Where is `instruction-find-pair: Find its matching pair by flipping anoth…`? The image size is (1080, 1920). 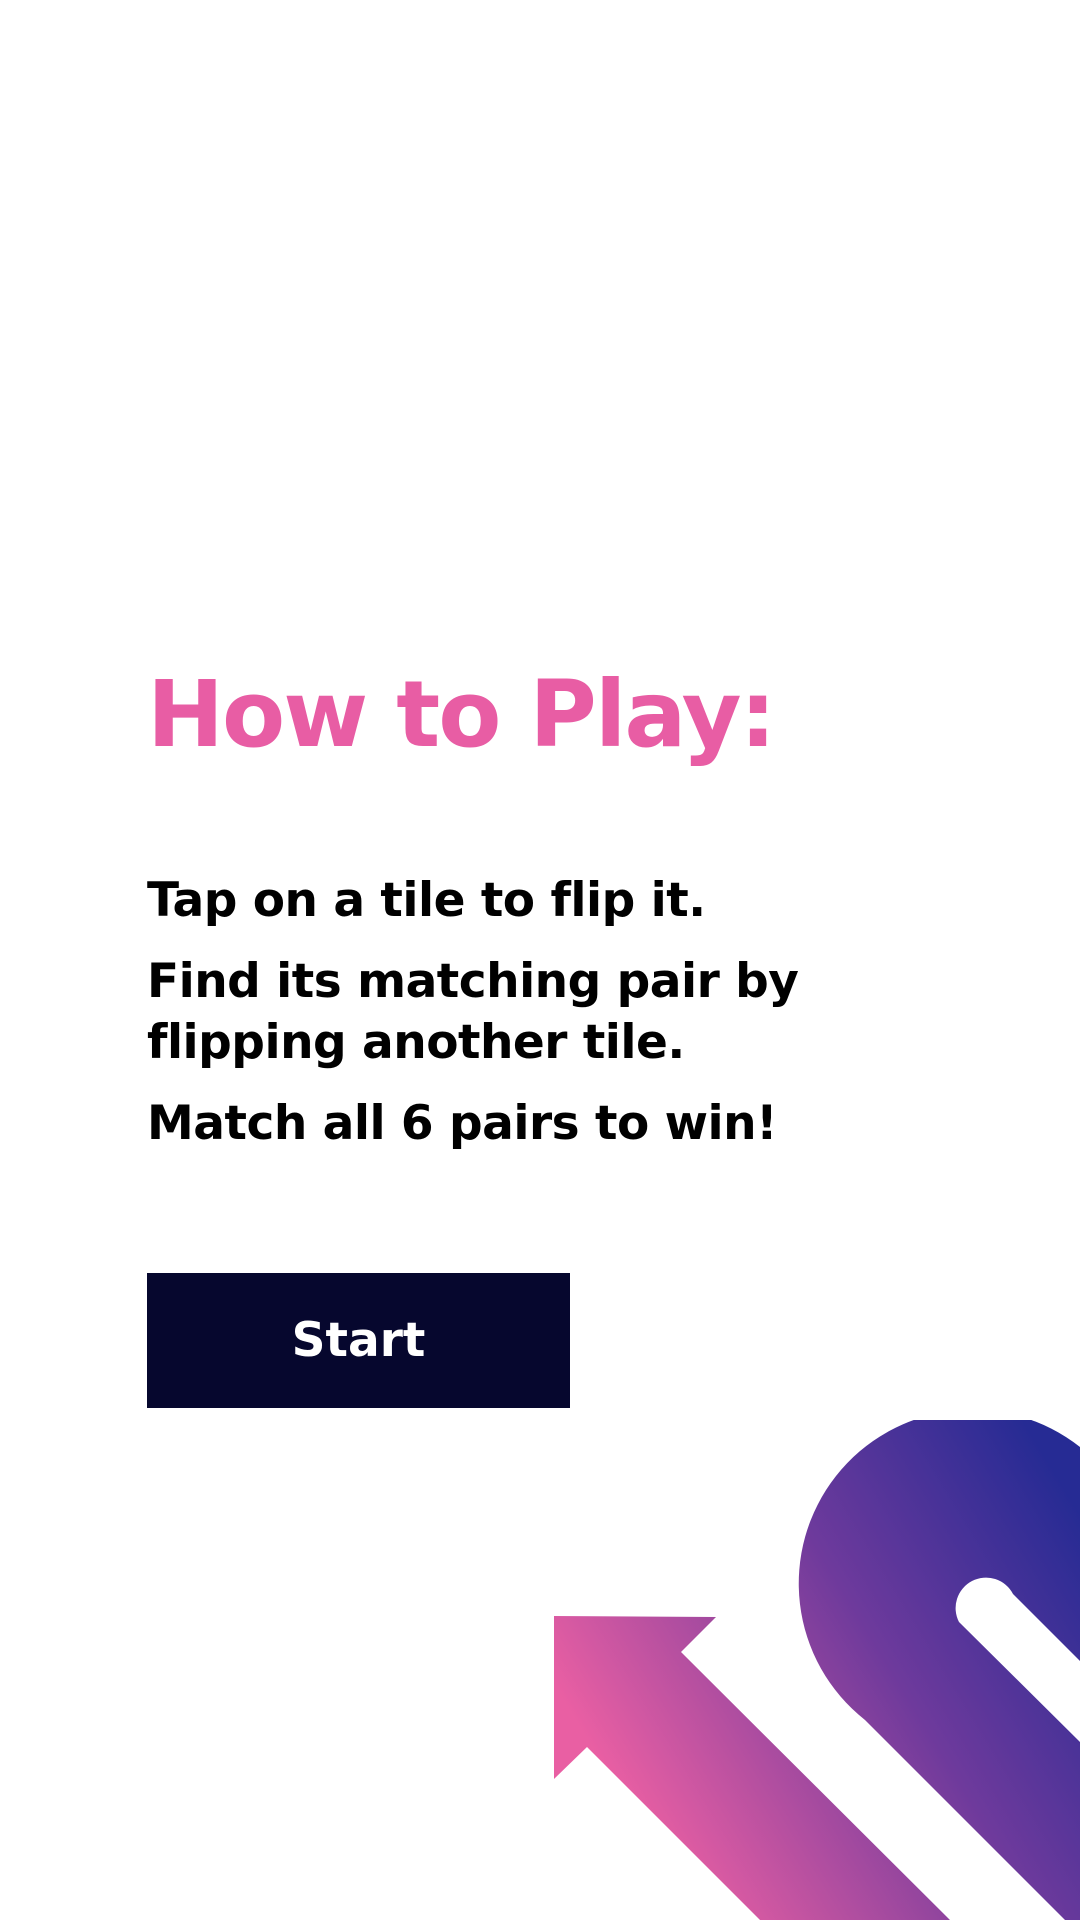
instruction-find-pair: Find its matching pair by flipping anoth… is located at coordinates (473, 1012).